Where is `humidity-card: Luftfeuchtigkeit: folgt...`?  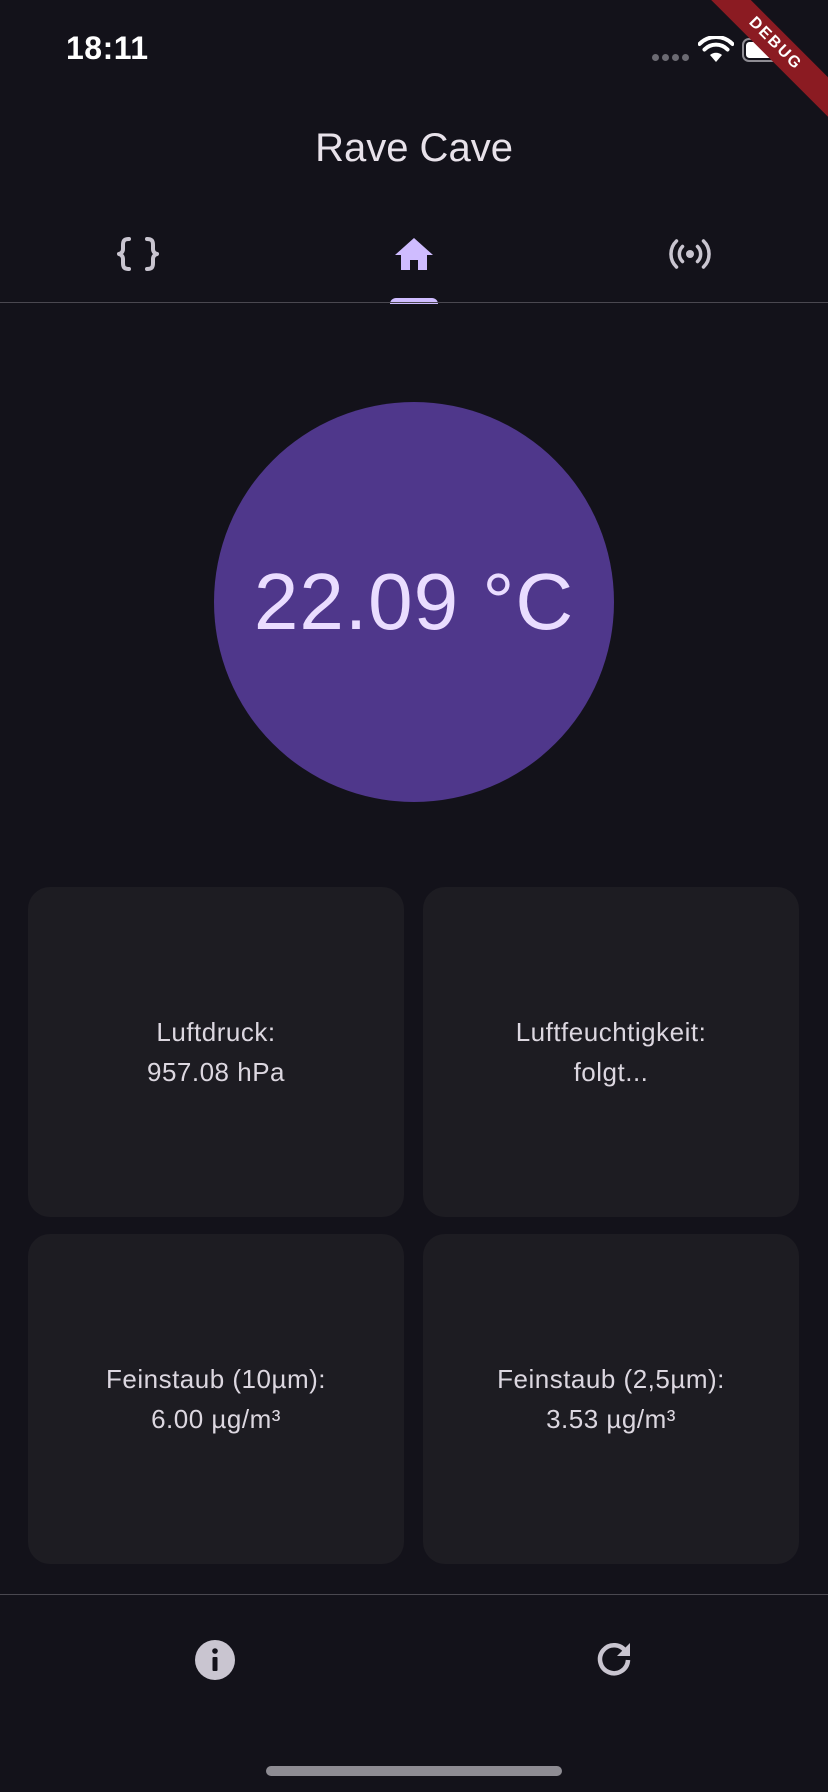 humidity-card: Luftfeuchtigkeit: folgt... is located at coordinates (611, 1052).